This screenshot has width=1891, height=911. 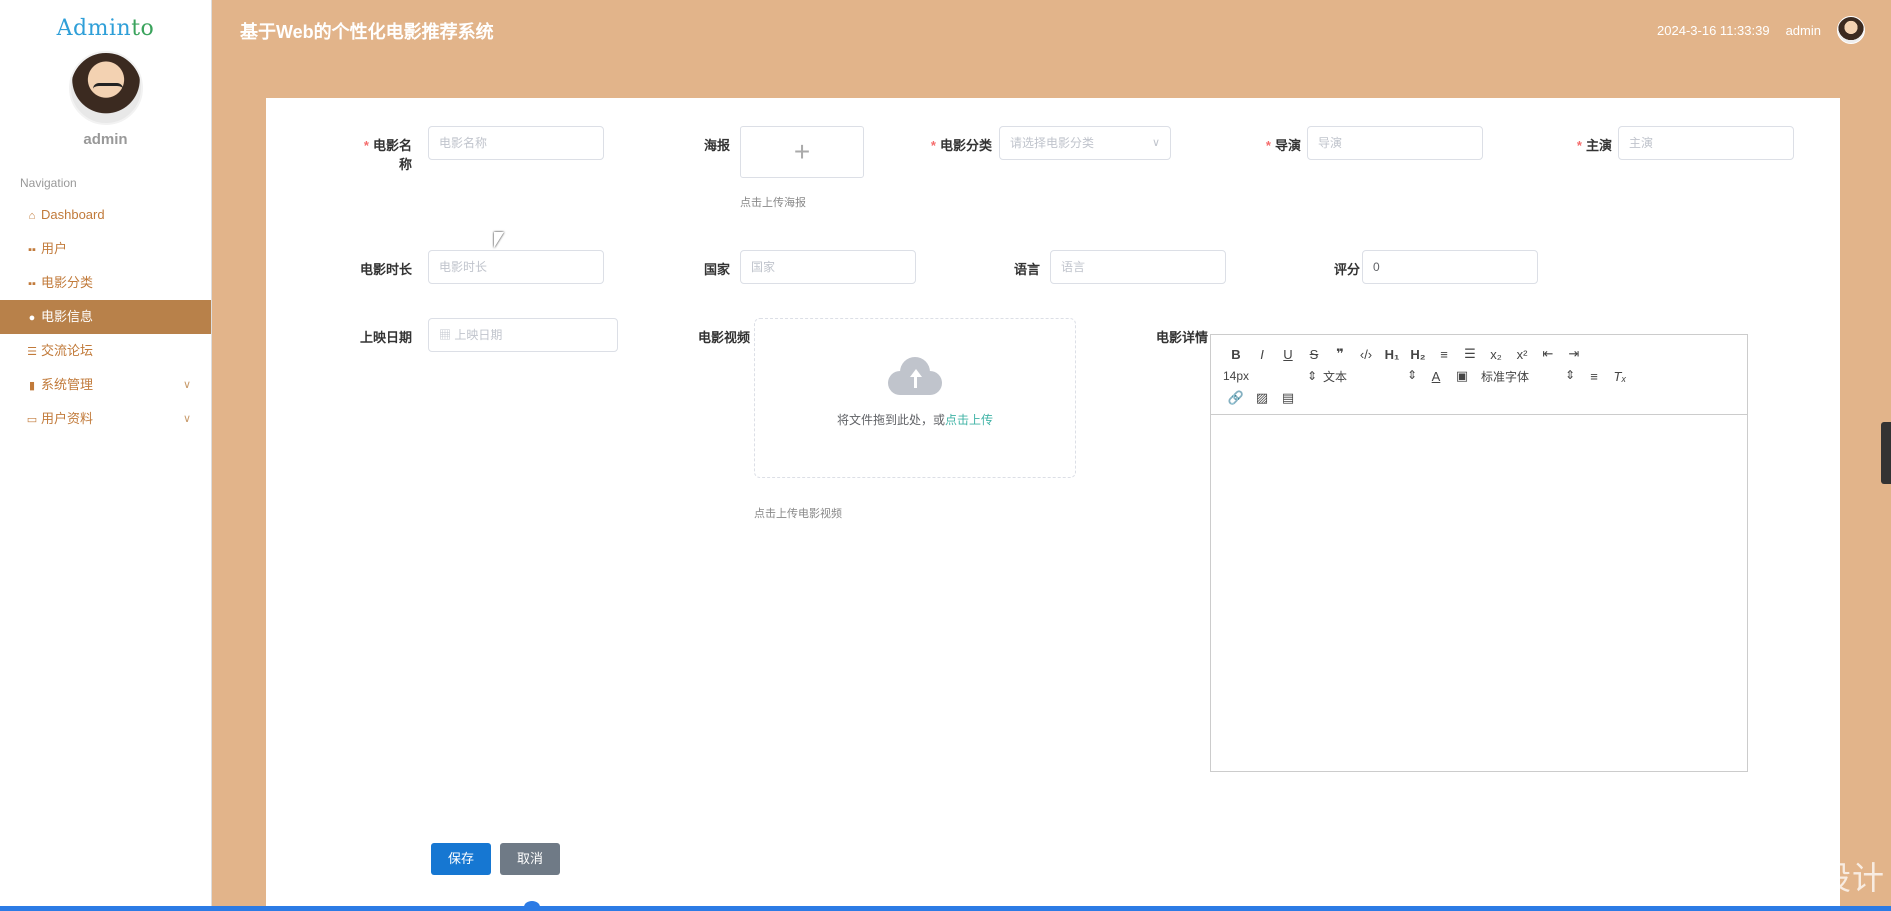 What do you see at coordinates (1236, 398) in the screenshot?
I see `link-icon: 🔗` at bounding box center [1236, 398].